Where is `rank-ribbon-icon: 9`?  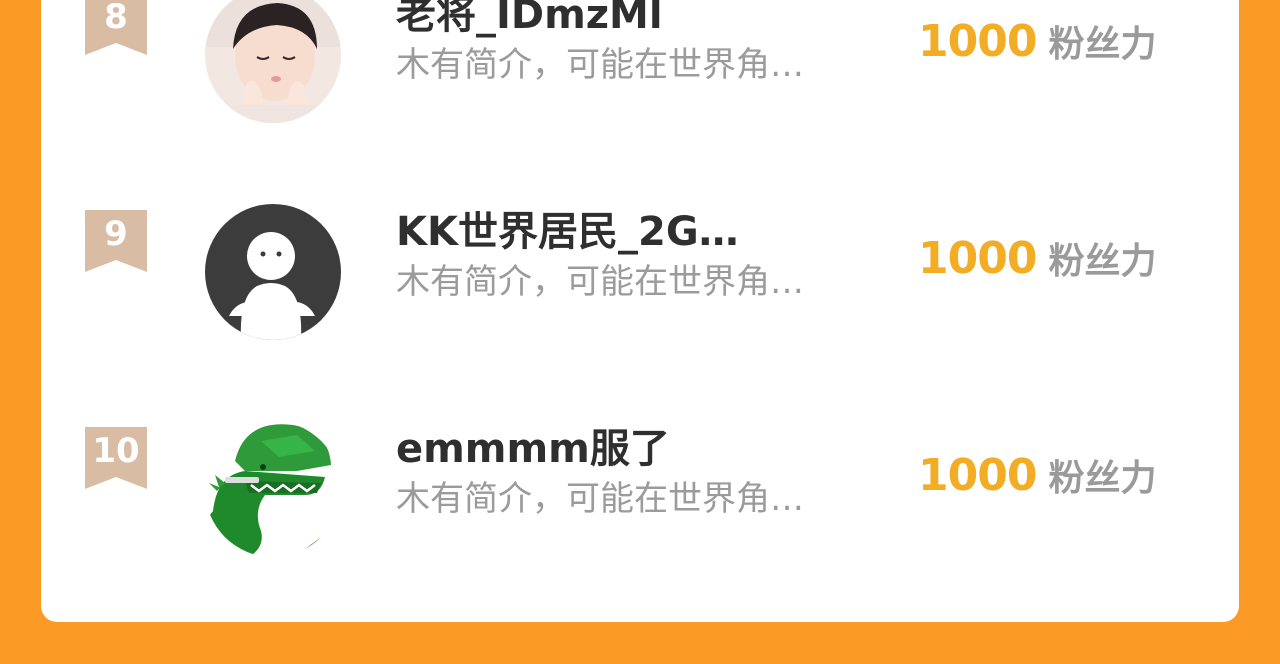 rank-ribbon-icon: 9 is located at coordinates (116, 241).